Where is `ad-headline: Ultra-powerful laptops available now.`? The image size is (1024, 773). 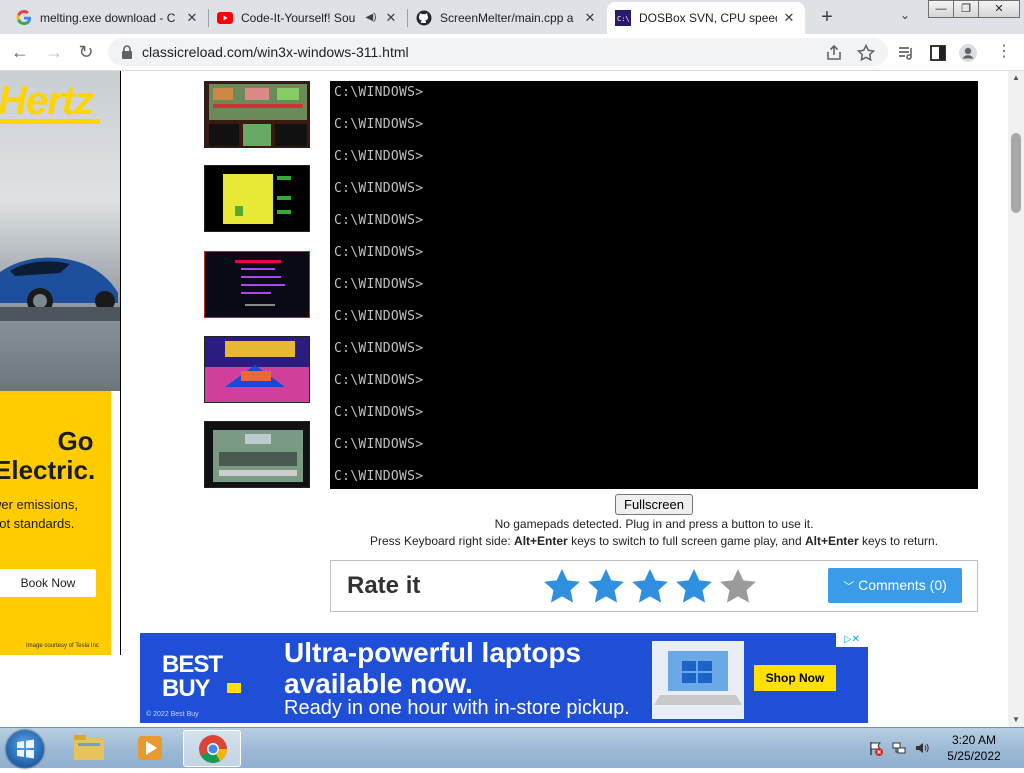 ad-headline: Ultra-powerful laptops available now. is located at coordinates (432, 668).